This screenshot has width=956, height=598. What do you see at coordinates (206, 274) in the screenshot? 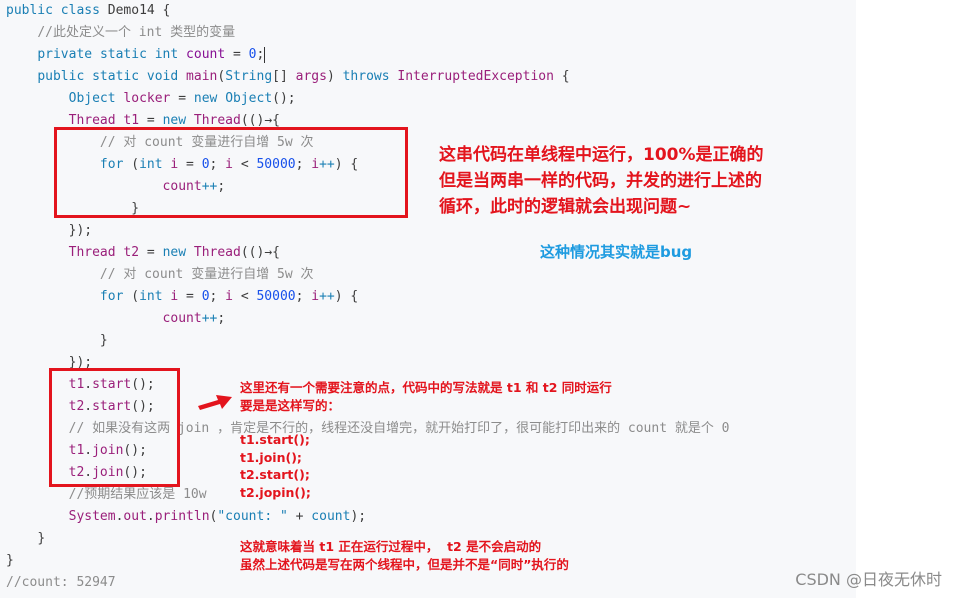
I see `code-token: // 对 count 变量进行自增 5w 次` at bounding box center [206, 274].